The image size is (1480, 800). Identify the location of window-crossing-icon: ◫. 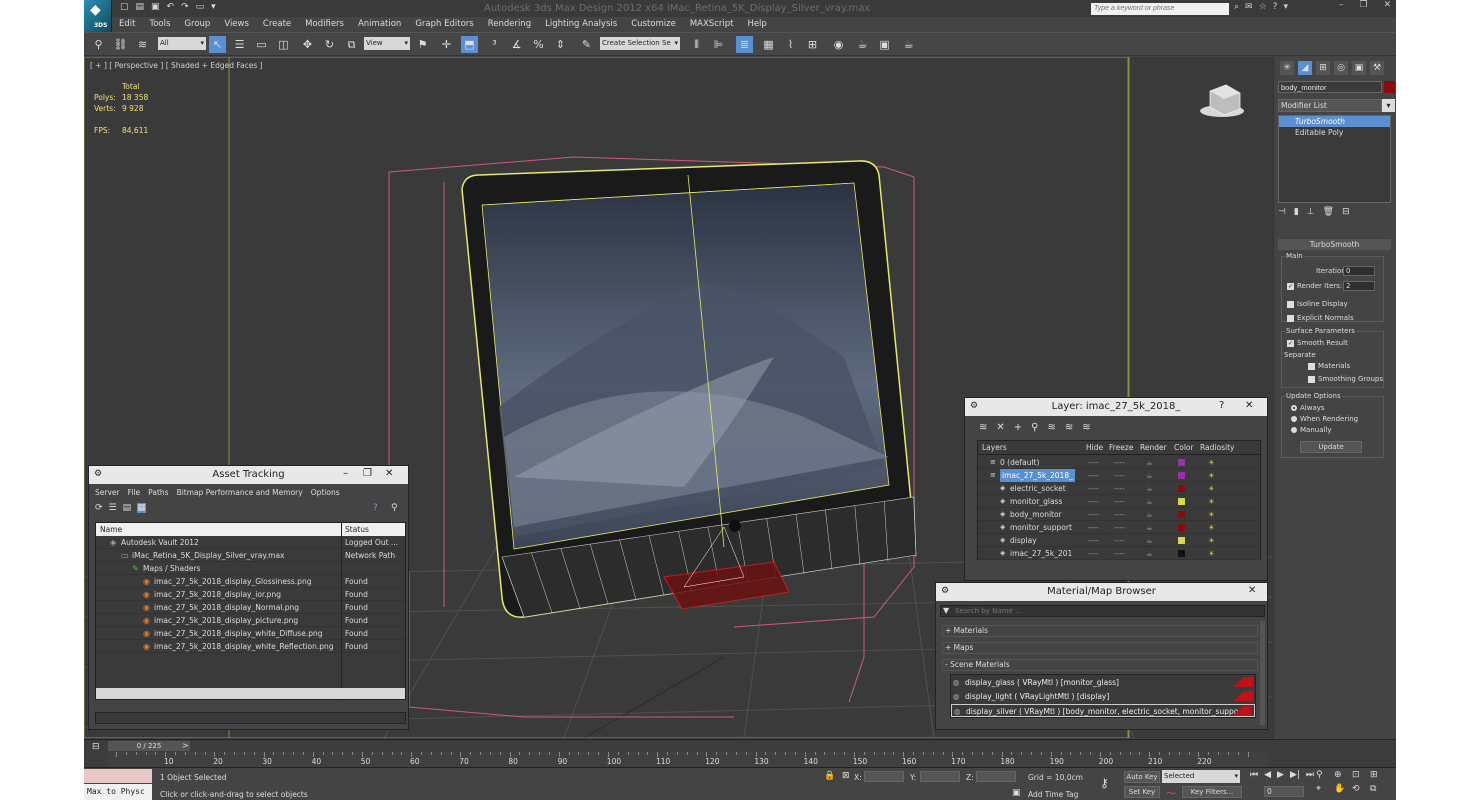
(283, 44).